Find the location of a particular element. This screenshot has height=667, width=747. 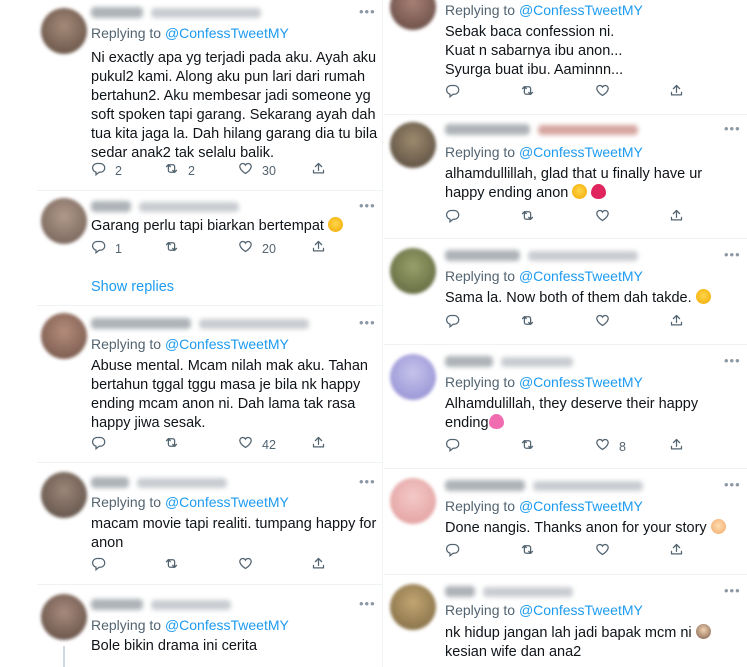

tweet-text: Sama la. Now both of them dah takde. is located at coordinates (578, 298).